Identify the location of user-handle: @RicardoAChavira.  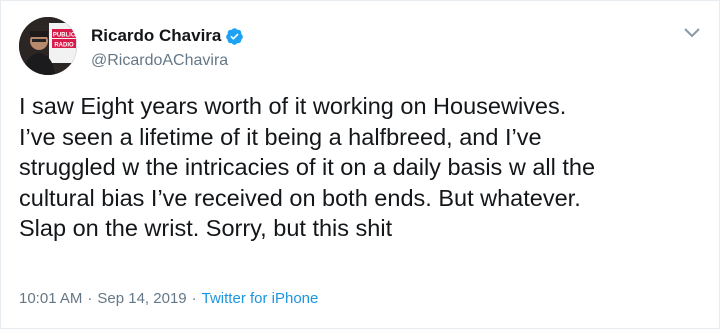
(167, 61).